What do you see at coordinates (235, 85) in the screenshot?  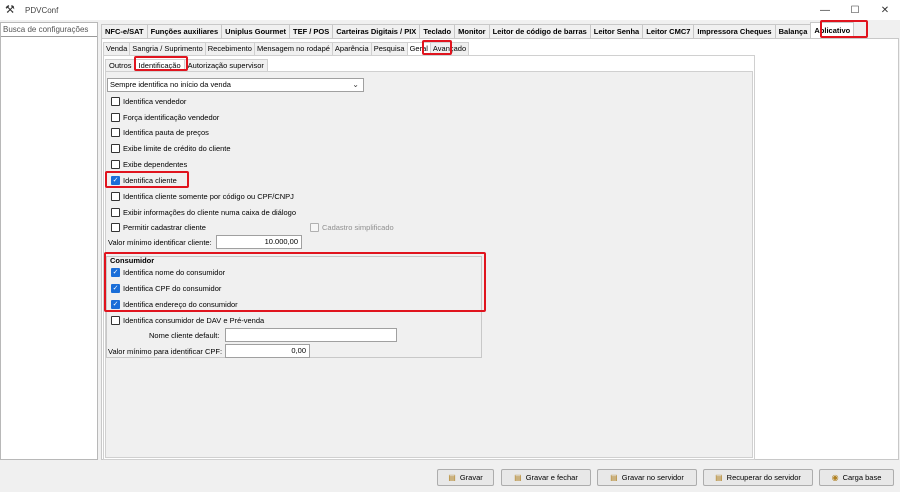 I see `identification-mode-select: Sempre identifica no início da venda ⌄` at bounding box center [235, 85].